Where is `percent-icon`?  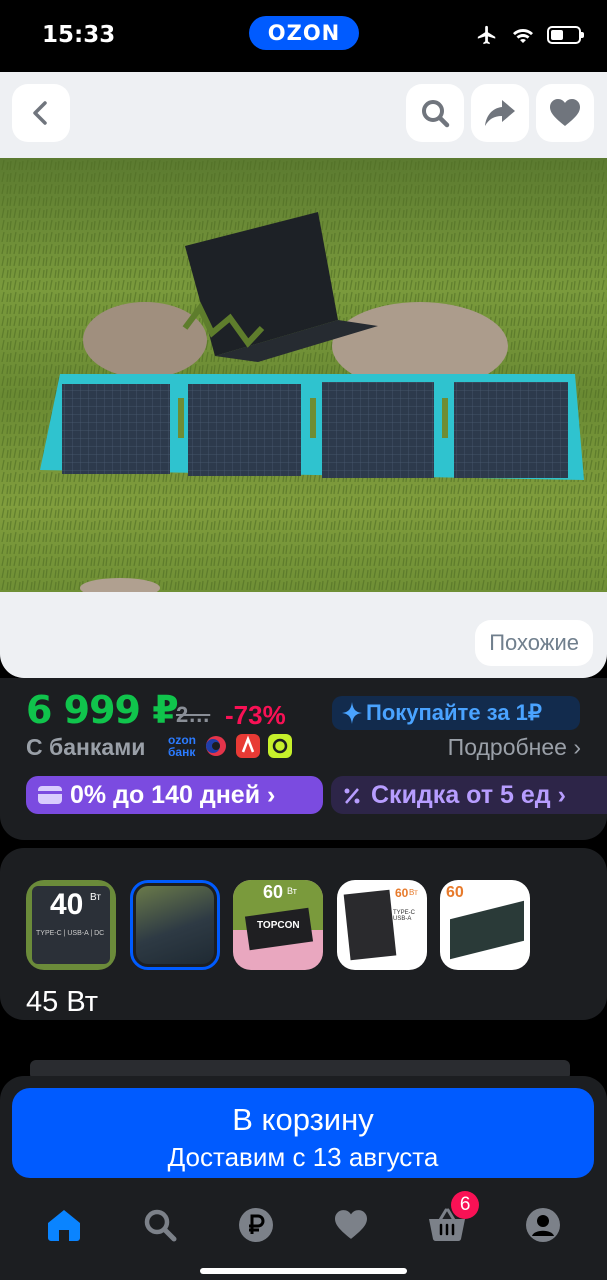 percent-icon is located at coordinates (352, 796).